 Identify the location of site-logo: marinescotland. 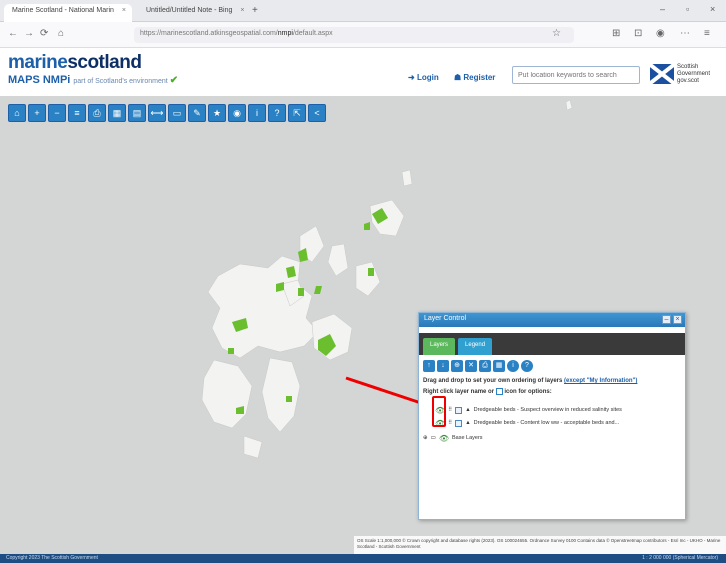
(75, 63).